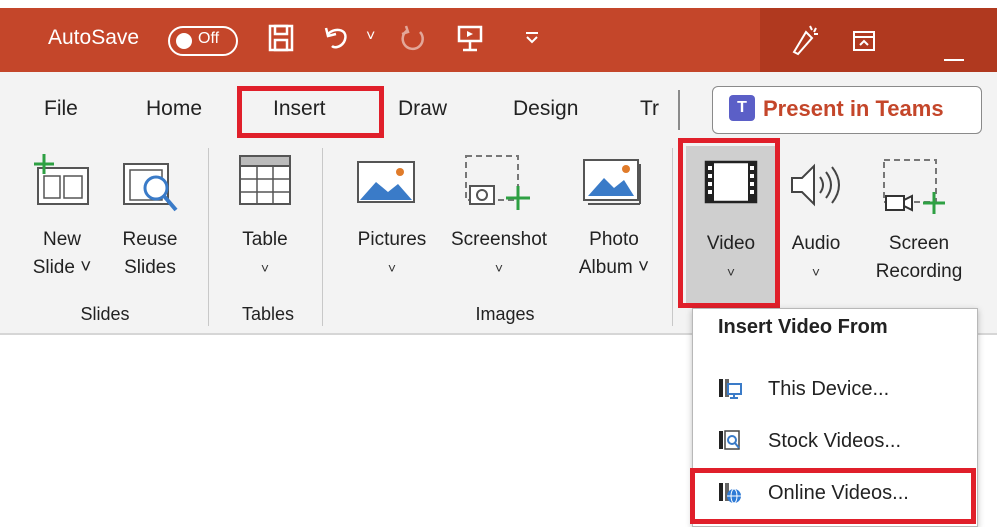 This screenshot has height=527, width=997. What do you see at coordinates (413, 42) in the screenshot?
I see `redo-icon` at bounding box center [413, 42].